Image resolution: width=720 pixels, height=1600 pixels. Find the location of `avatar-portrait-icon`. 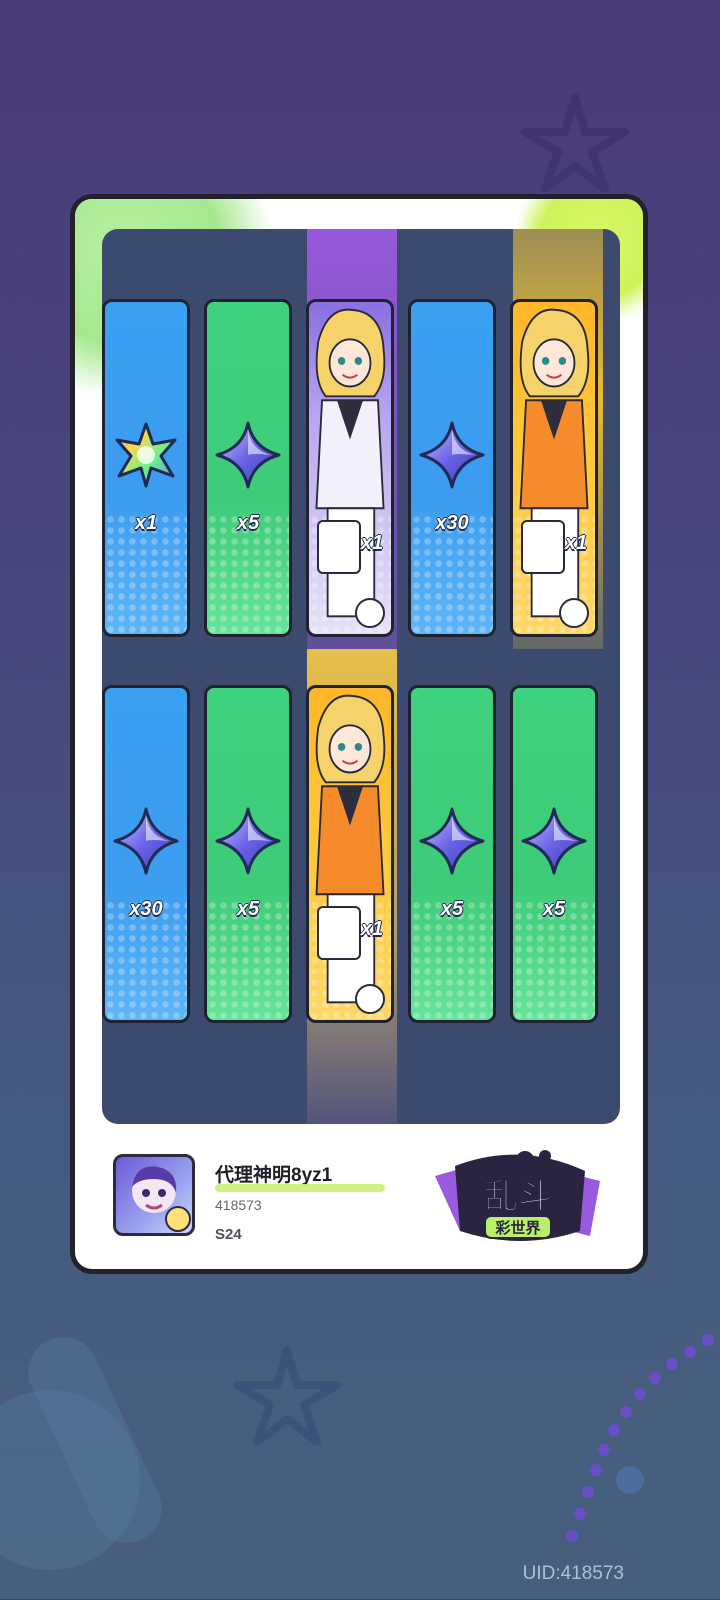

avatar-portrait-icon is located at coordinates (161, 1199).